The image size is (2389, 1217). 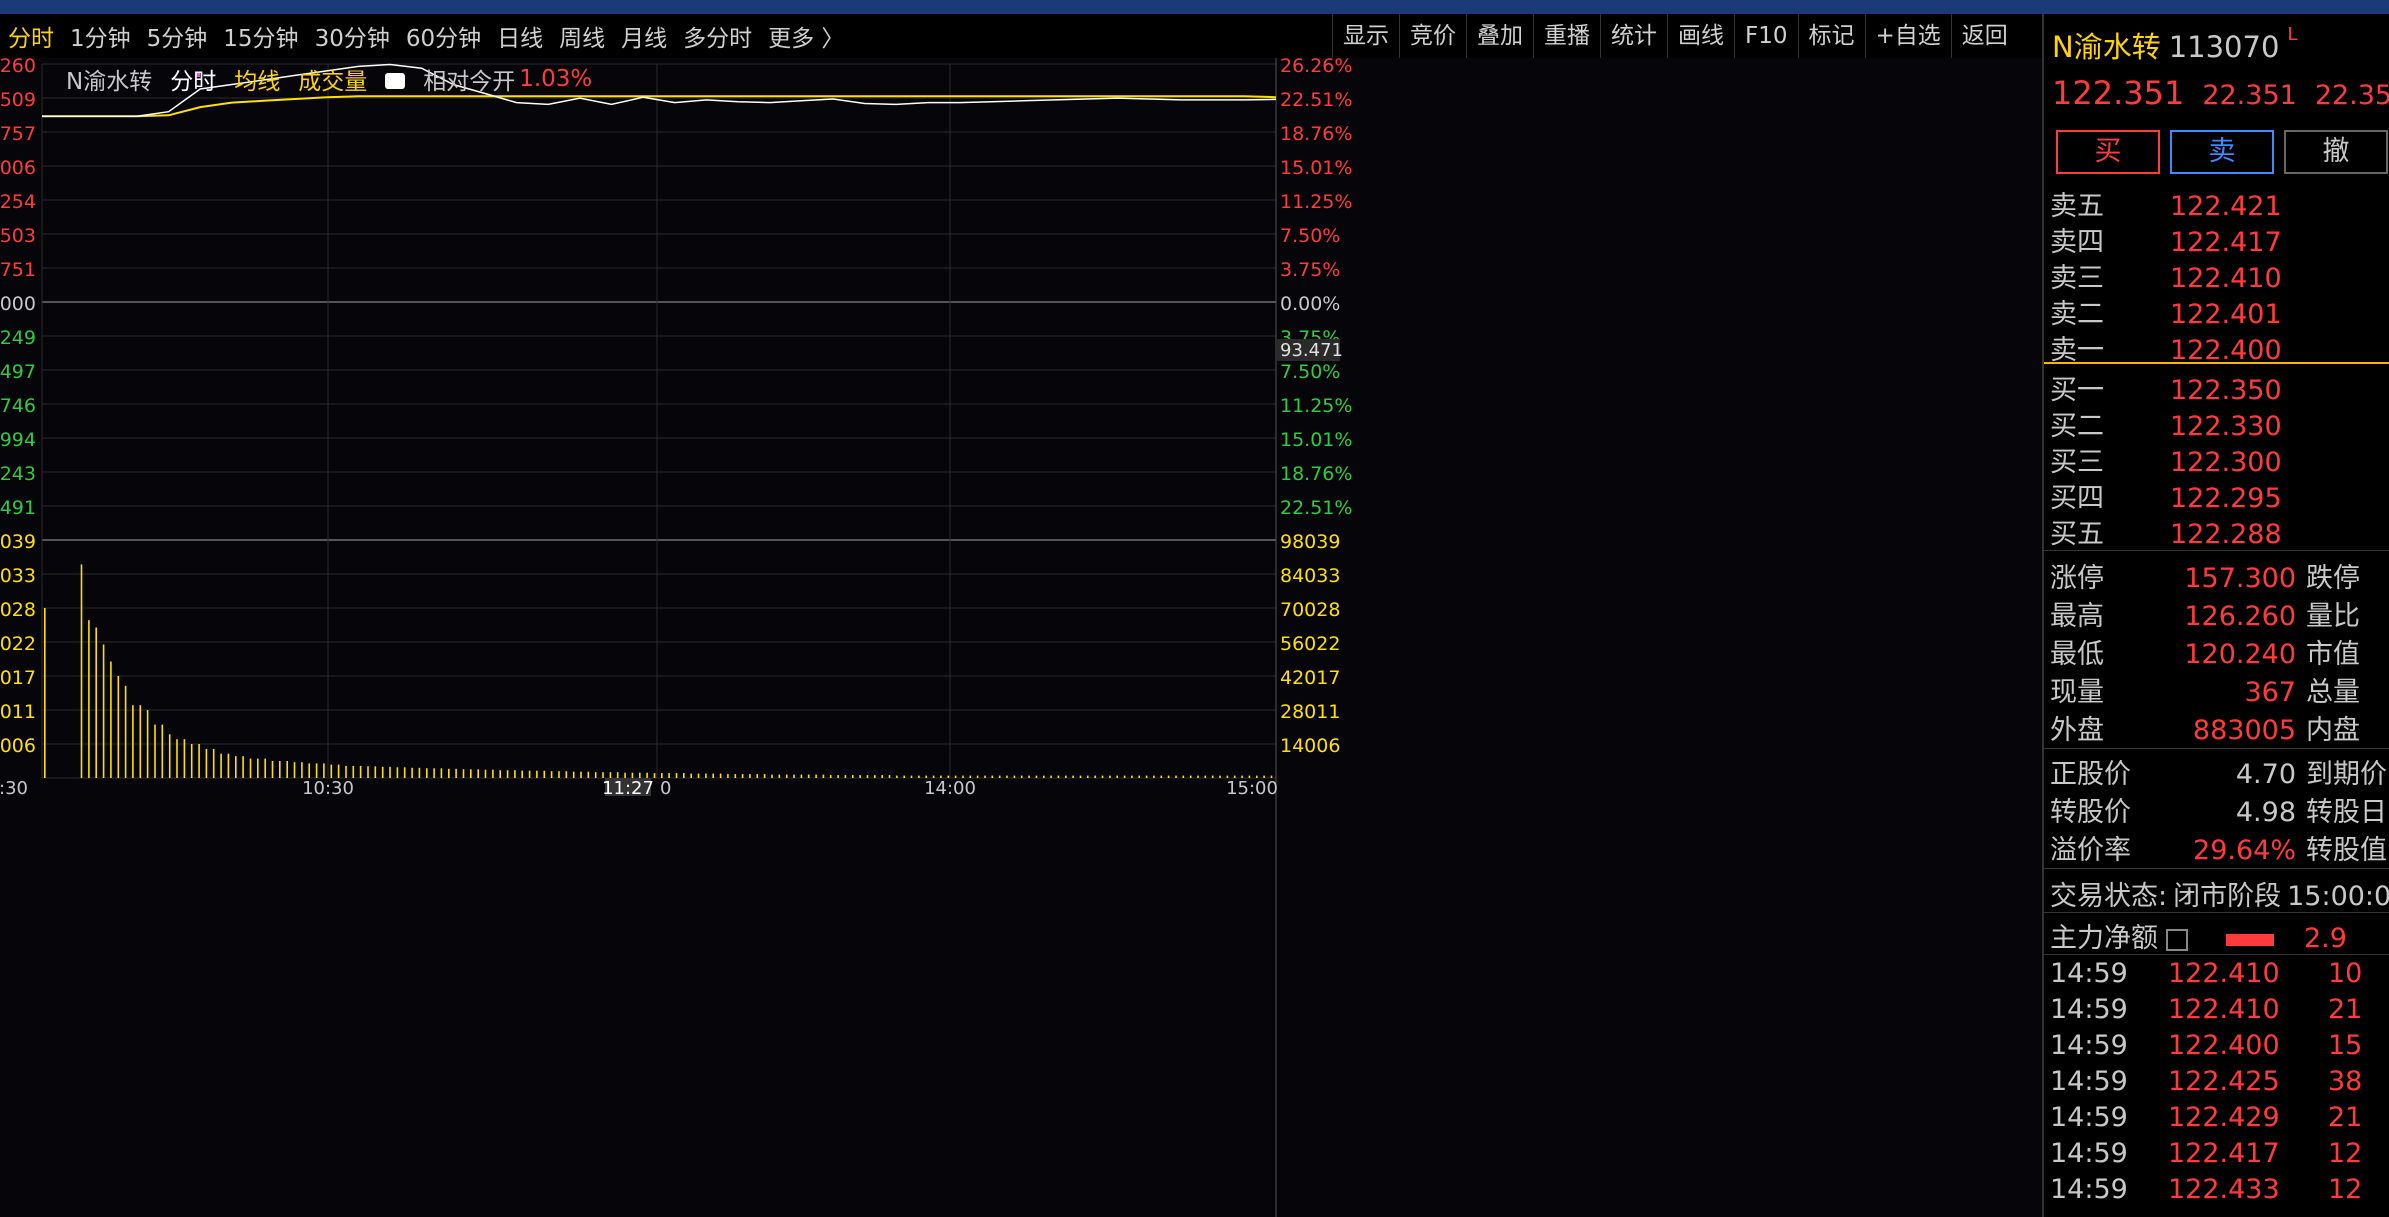 What do you see at coordinates (2166, 275) in the screenshot?
I see `ask-row: 卖三 122.410` at bounding box center [2166, 275].